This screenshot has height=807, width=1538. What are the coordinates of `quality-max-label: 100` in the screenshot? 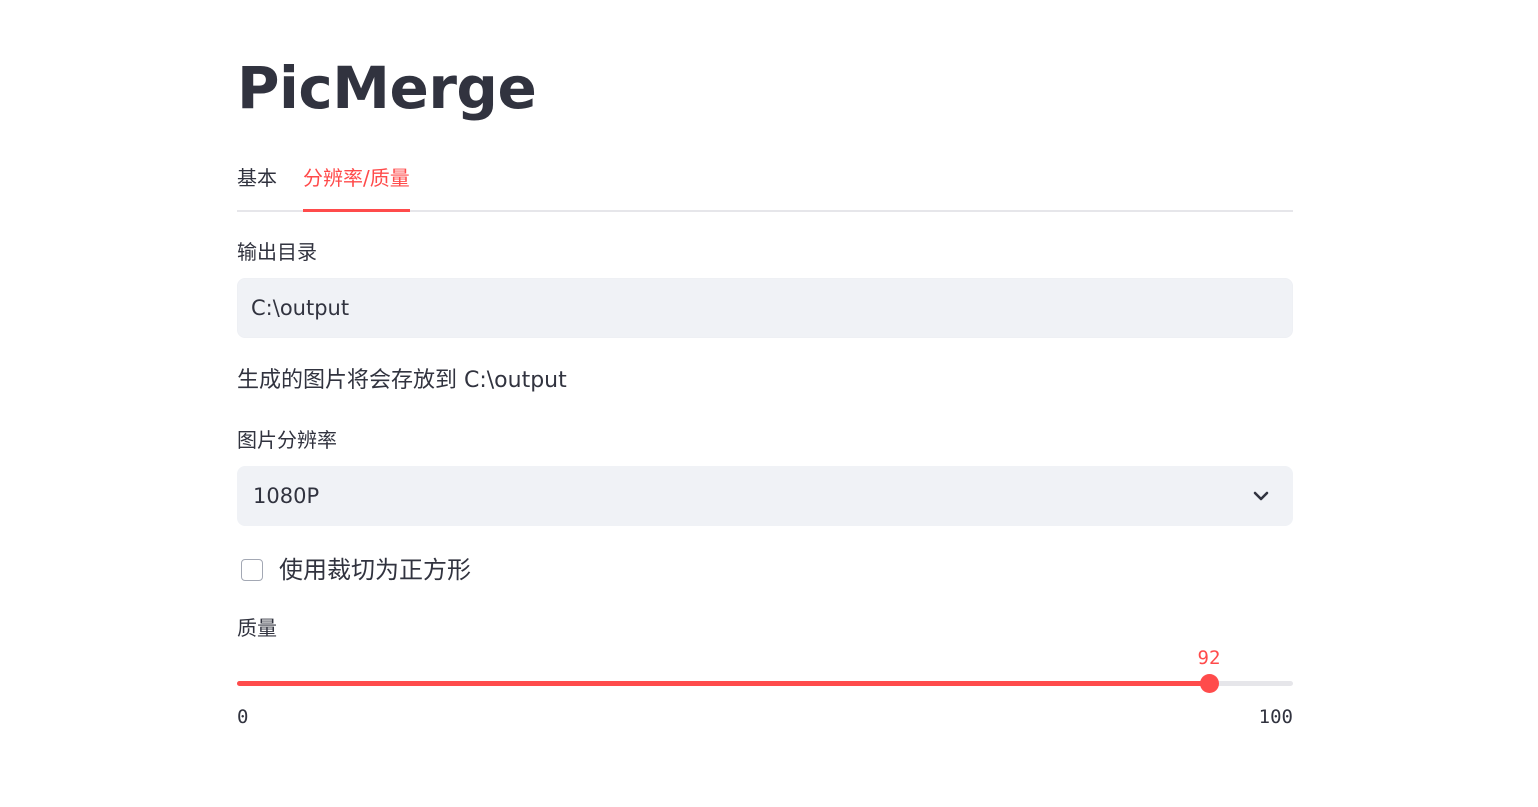 It's located at (1275, 717).